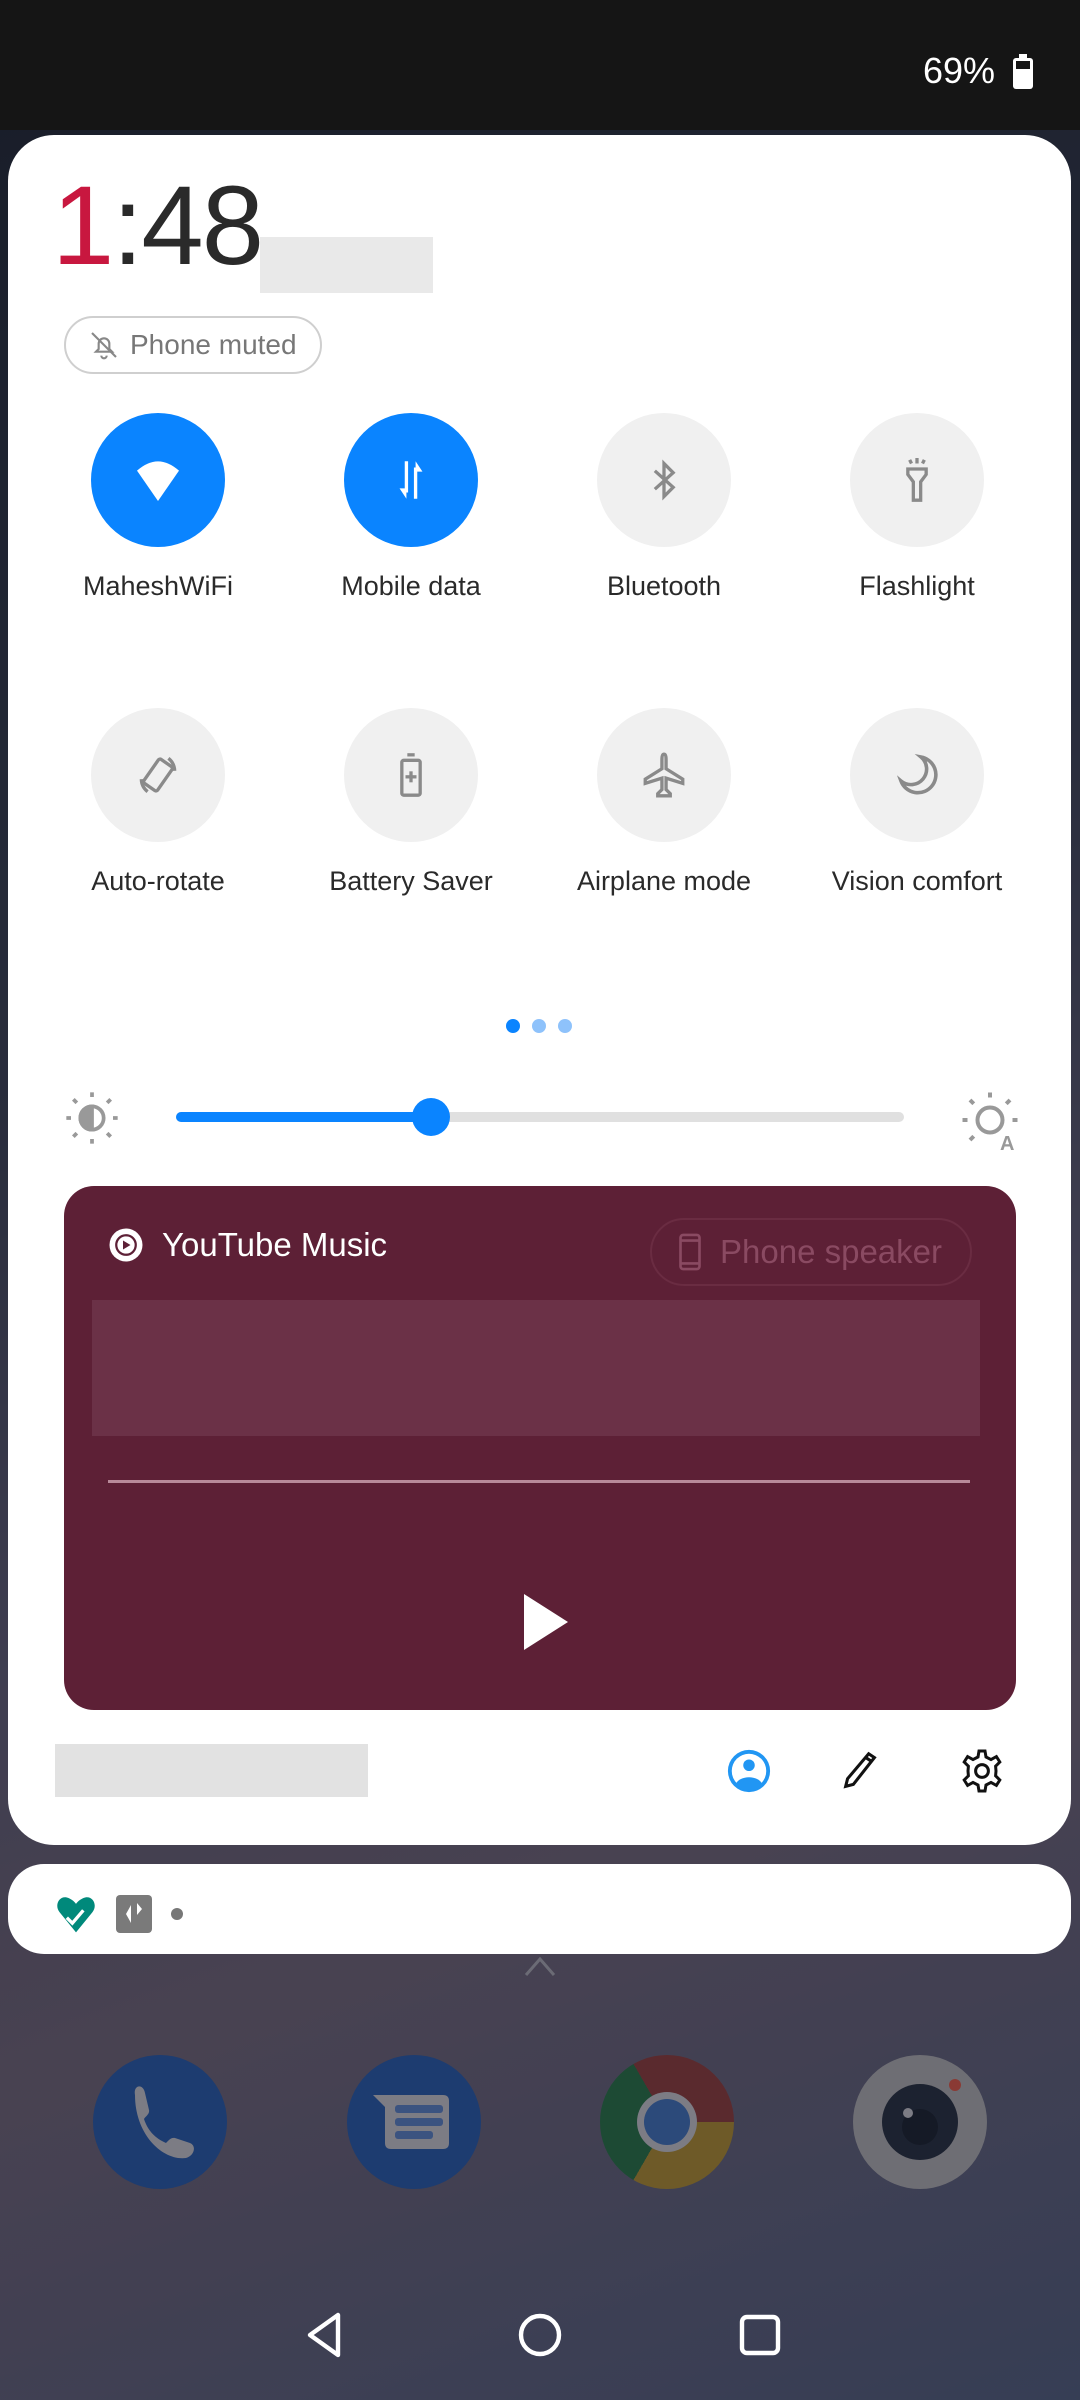  What do you see at coordinates (958, 70) in the screenshot?
I see `battery-percent: 69%` at bounding box center [958, 70].